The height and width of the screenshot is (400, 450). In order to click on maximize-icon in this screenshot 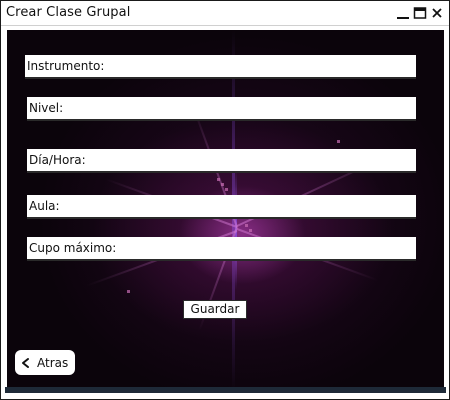, I will do `click(419, 13)`.